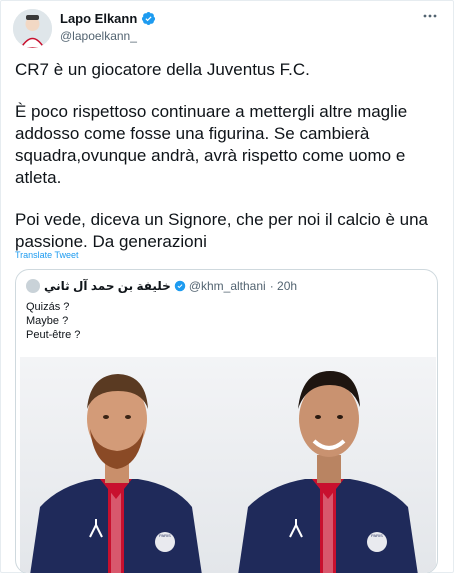  I want to click on jersey-text-left: PARIS, so click(165, 535).